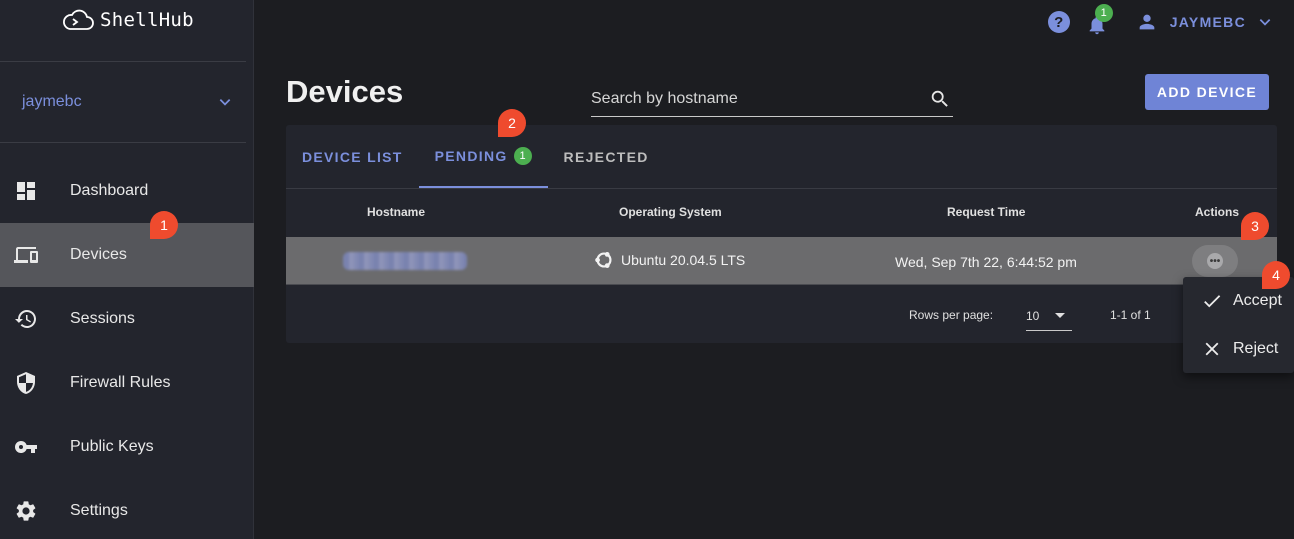  Describe the element at coordinates (986, 262) in the screenshot. I see `request-time: Wed, Sep 7th 22, 6:44:52 pm` at that location.